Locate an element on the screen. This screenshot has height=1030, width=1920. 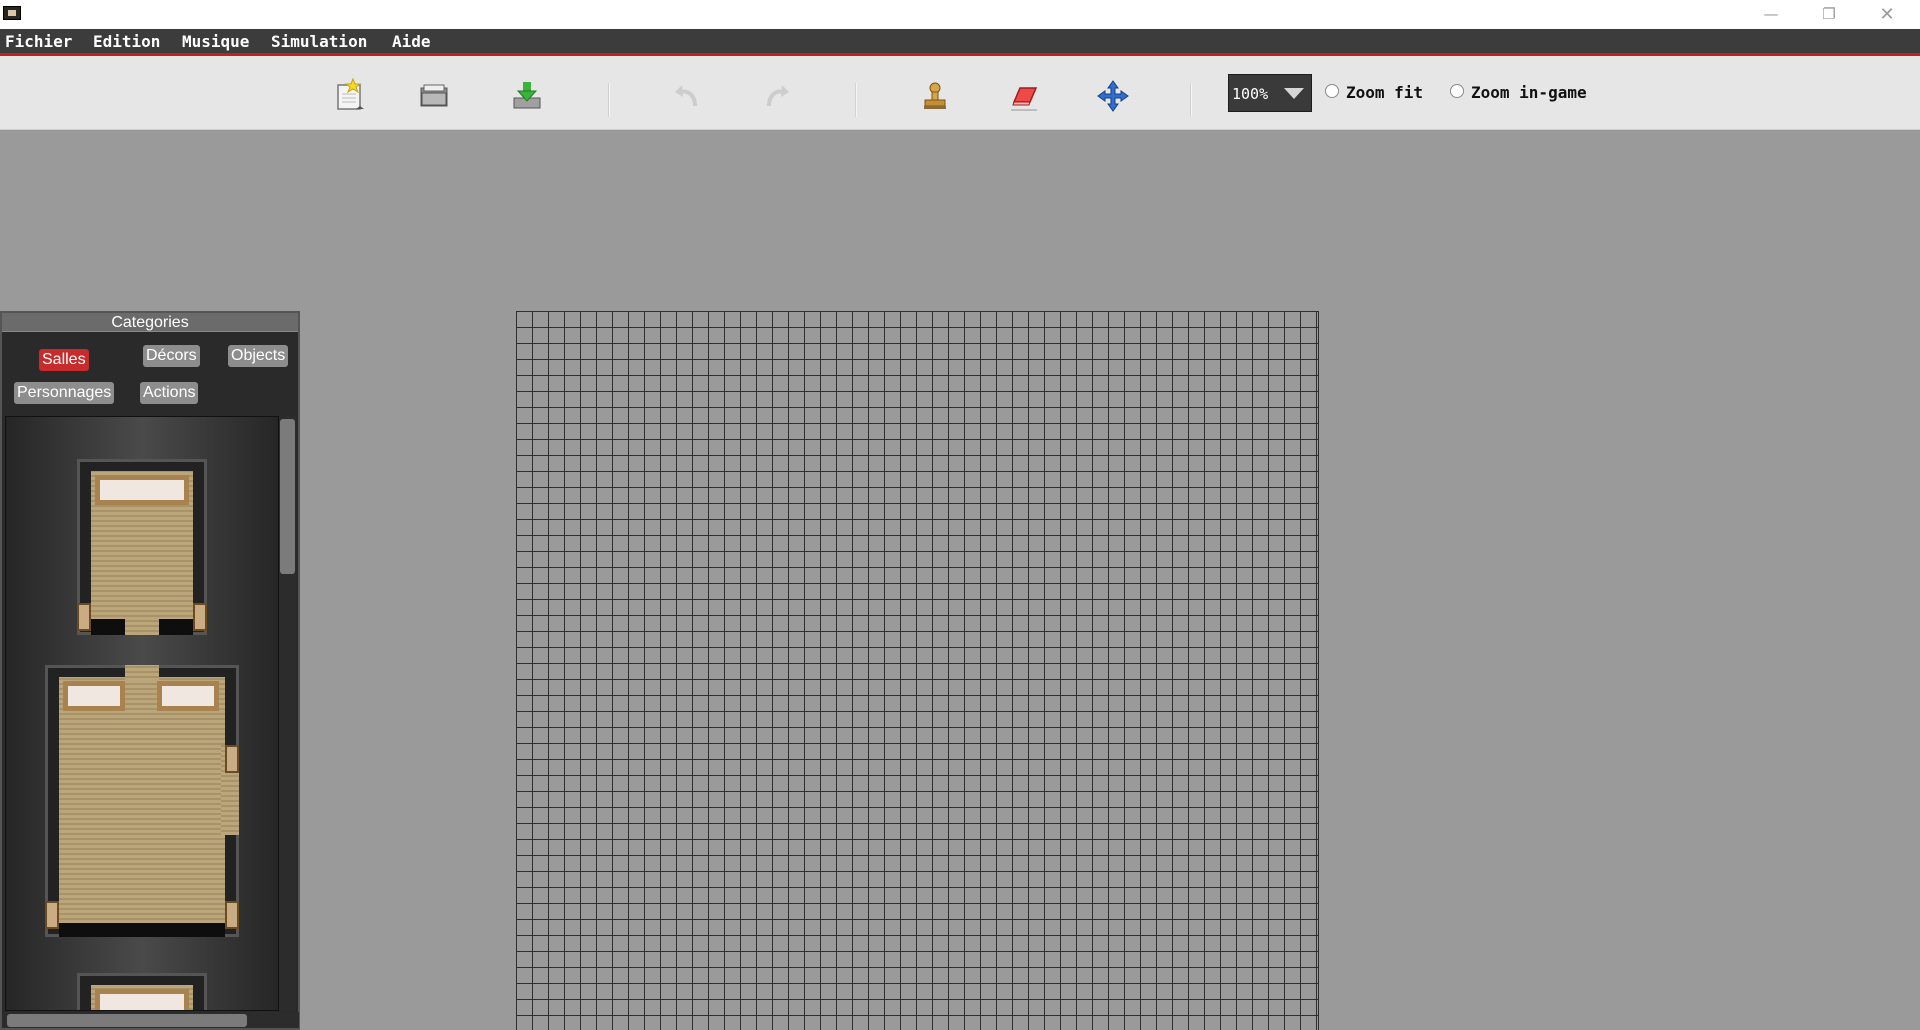
maximize-button: ❐ is located at coordinates (1829, 14).